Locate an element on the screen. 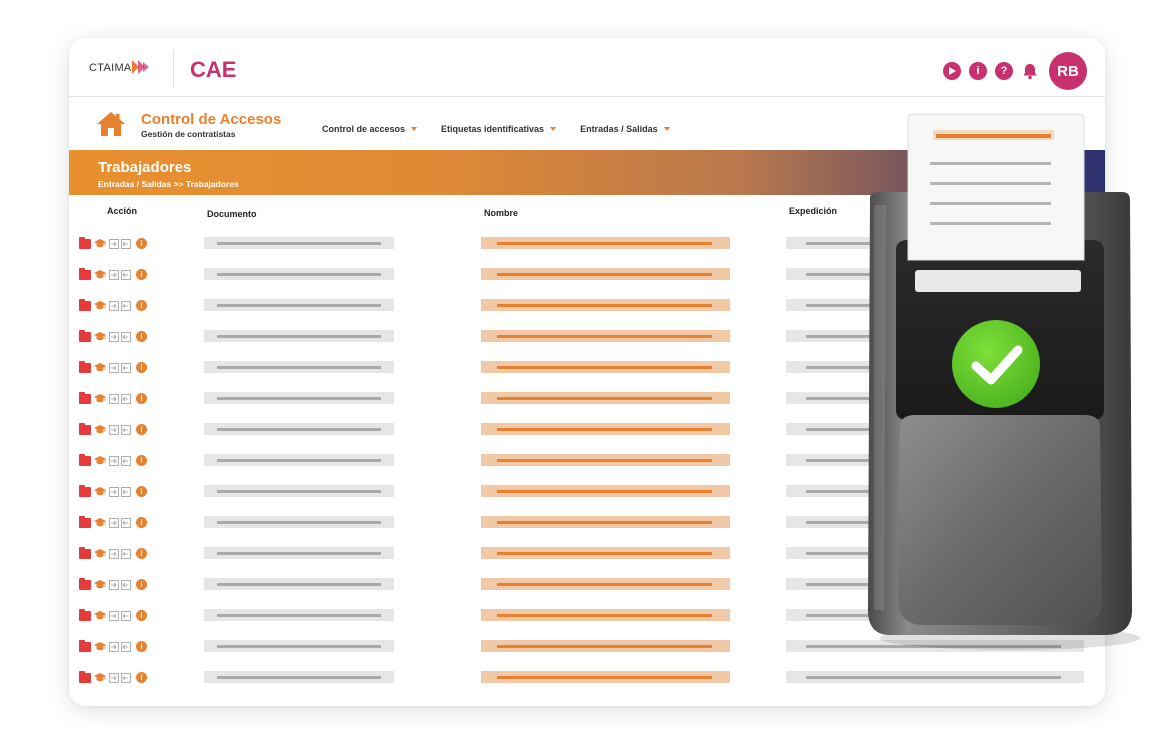  help-icon: ? is located at coordinates (1004, 71).